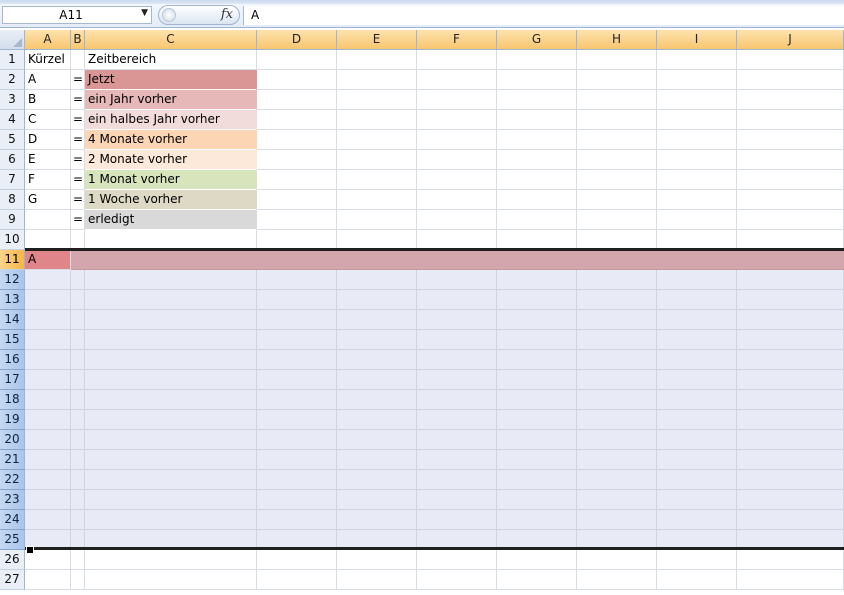  Describe the element at coordinates (297, 480) in the screenshot. I see `cell-d22` at that location.